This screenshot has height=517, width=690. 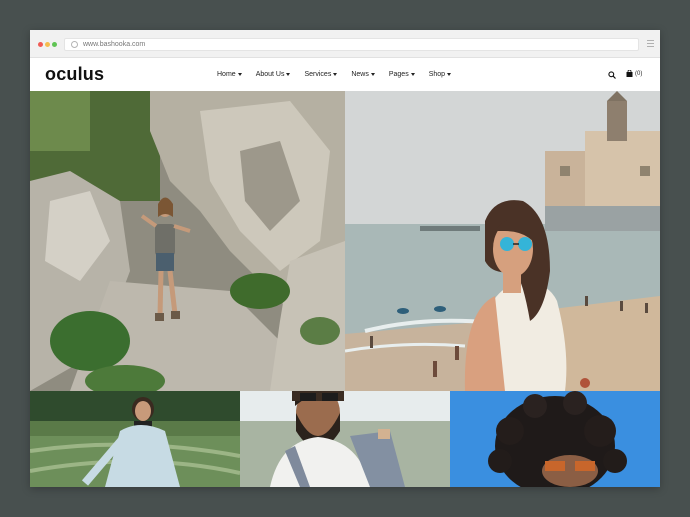 I want to click on search-icon, so click(x=612, y=75).